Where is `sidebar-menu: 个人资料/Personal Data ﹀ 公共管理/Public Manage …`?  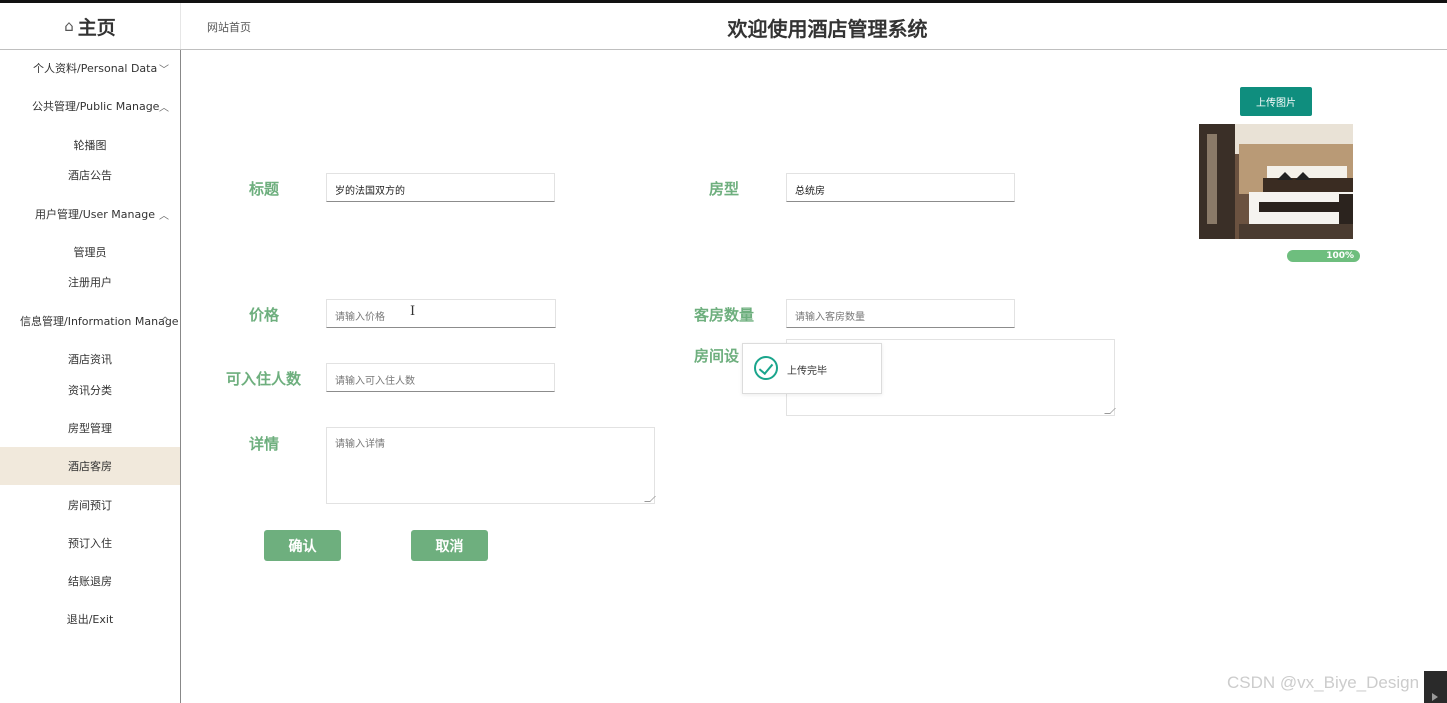 sidebar-menu: 个人资料/Personal Data ﹀ 公共管理/Public Manage … is located at coordinates (90, 376).